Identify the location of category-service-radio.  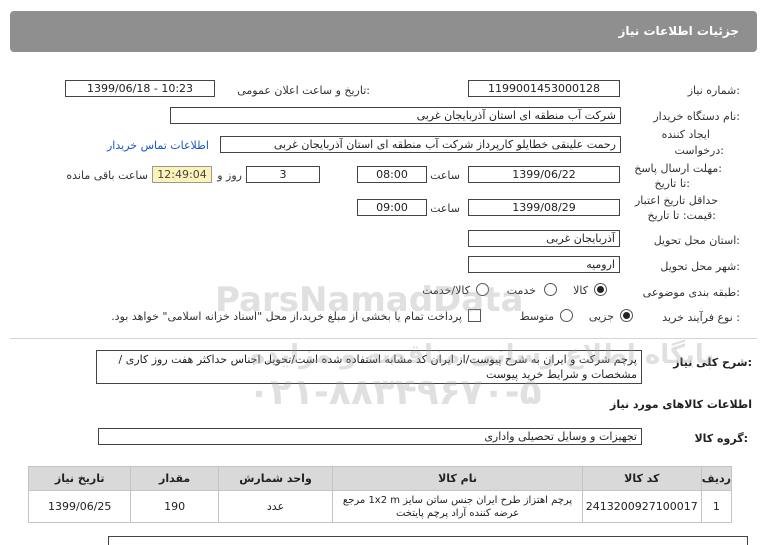
(550, 289).